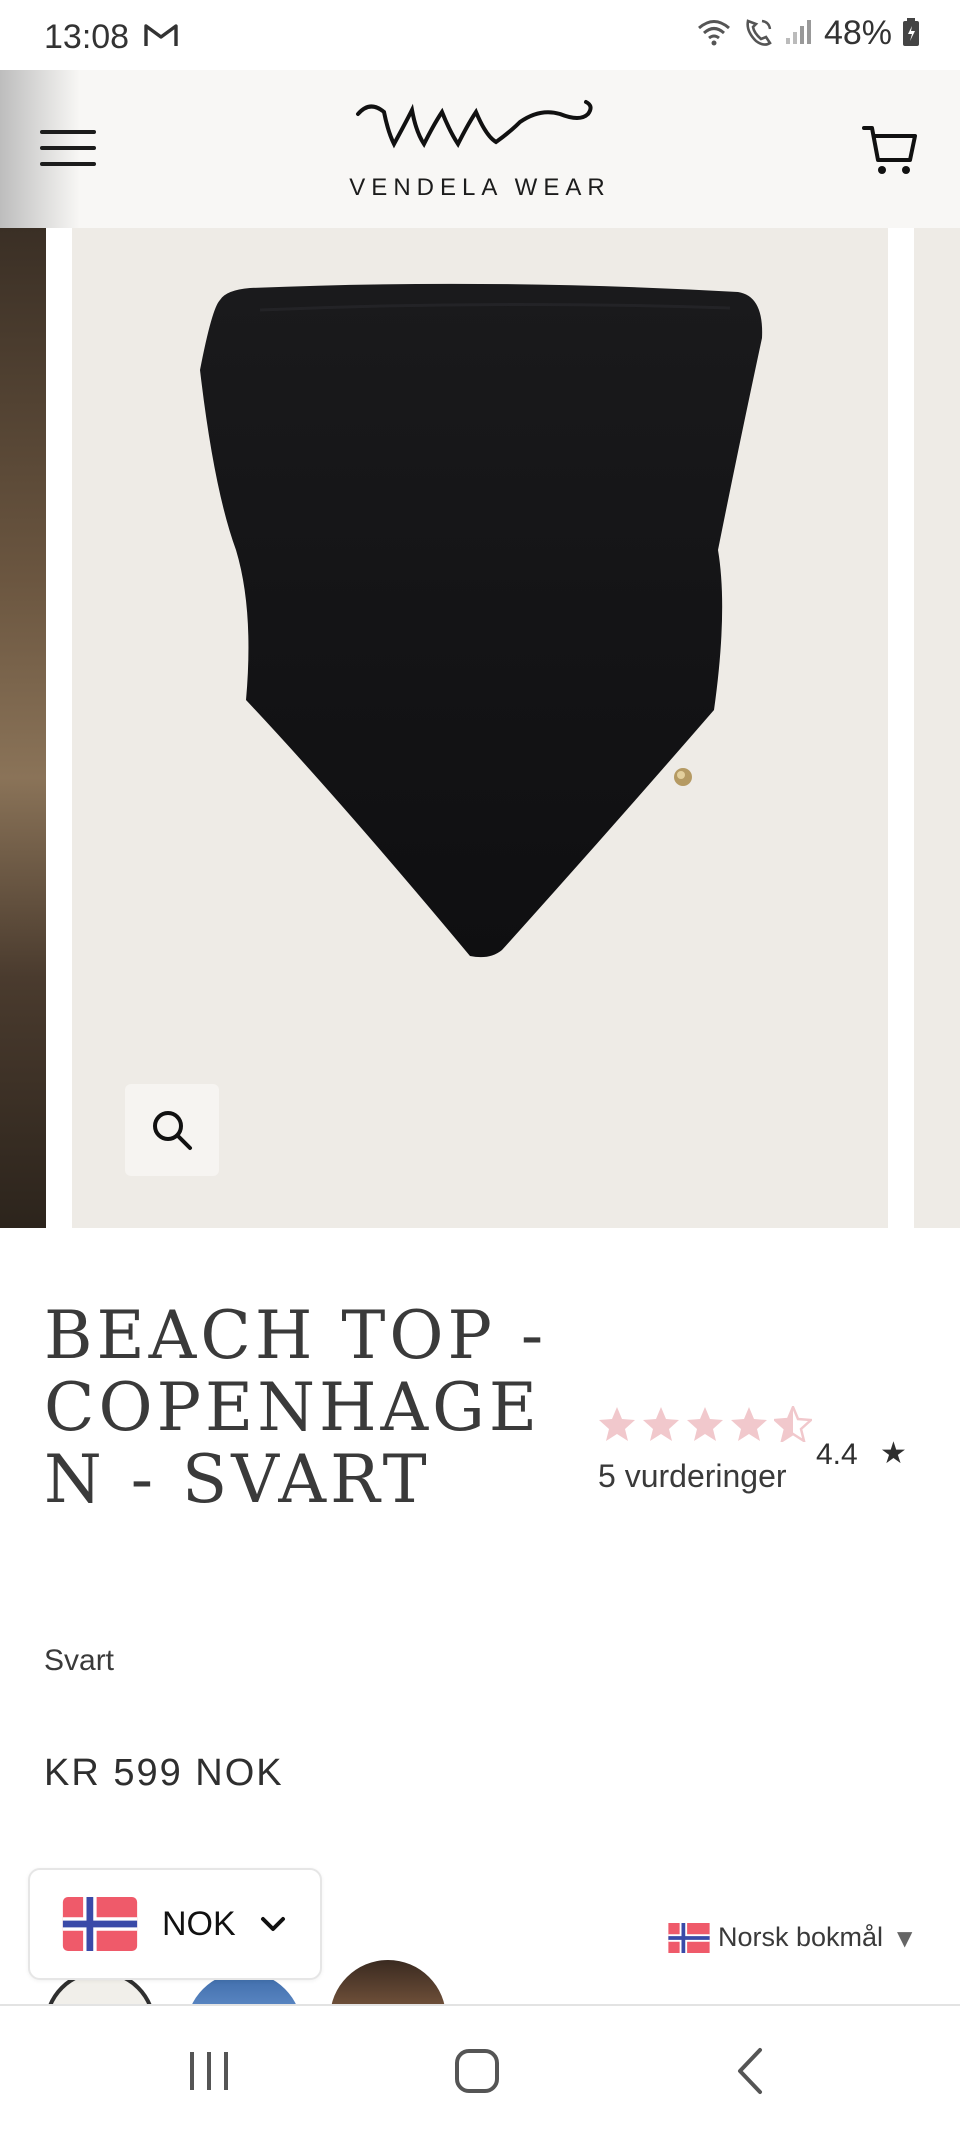 Image resolution: width=960 pixels, height=2133 pixels. What do you see at coordinates (857, 33) in the screenshot?
I see `battery-percent: 48%` at bounding box center [857, 33].